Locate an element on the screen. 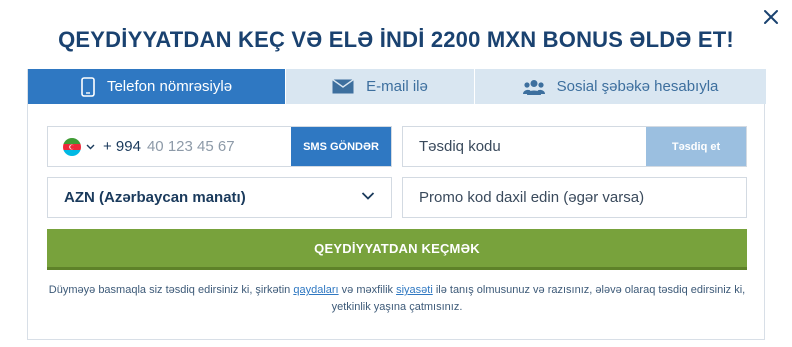  close-button is located at coordinates (771, 17).